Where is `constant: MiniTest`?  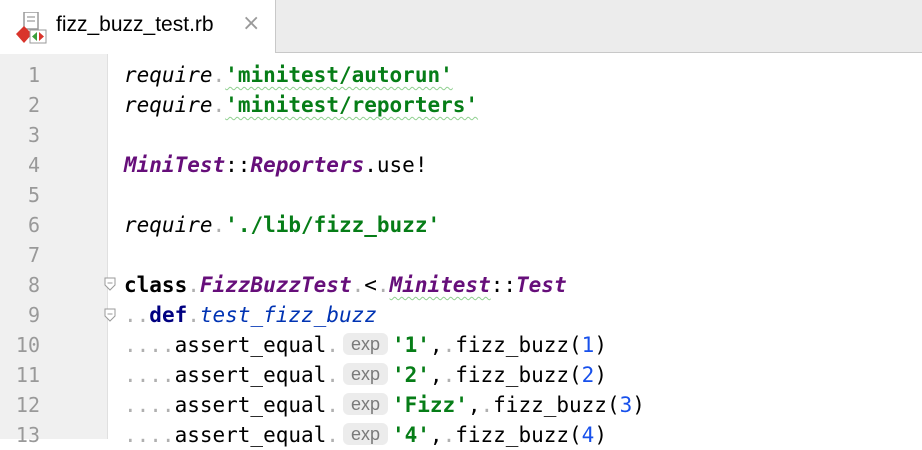
constant: MiniTest is located at coordinates (175, 165).